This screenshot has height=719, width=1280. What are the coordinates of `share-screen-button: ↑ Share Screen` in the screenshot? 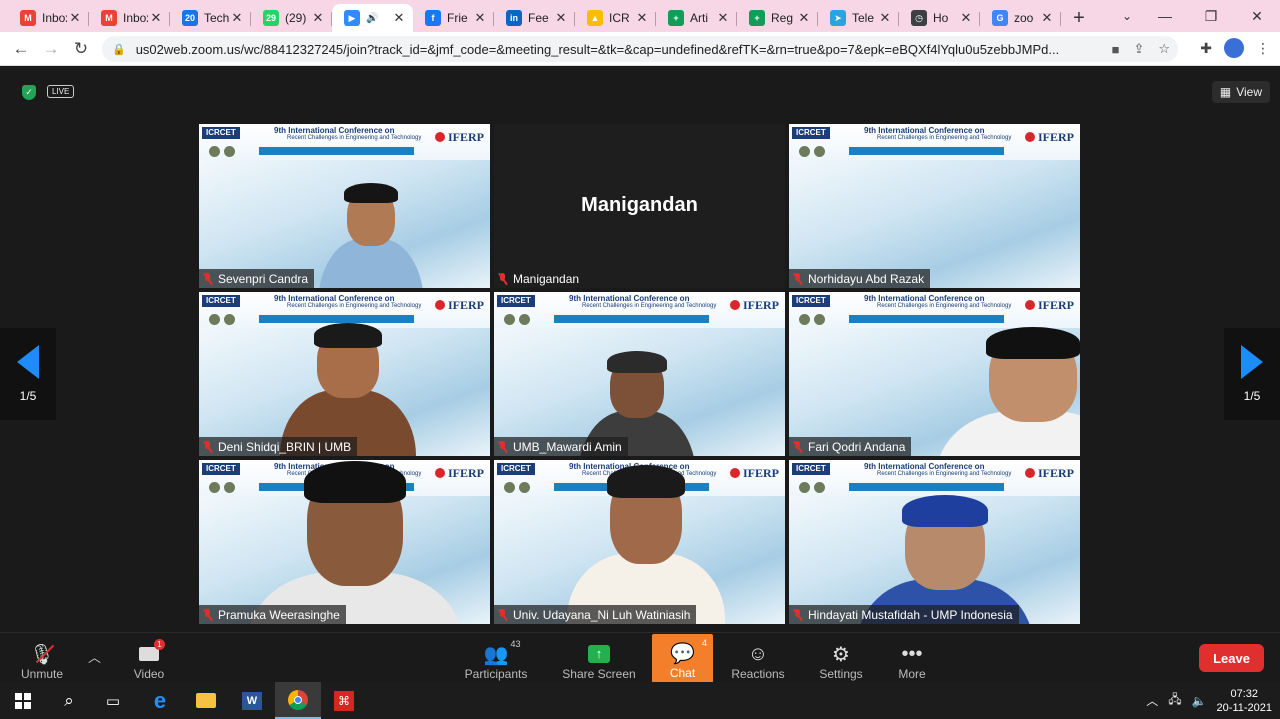 It's located at (599, 659).